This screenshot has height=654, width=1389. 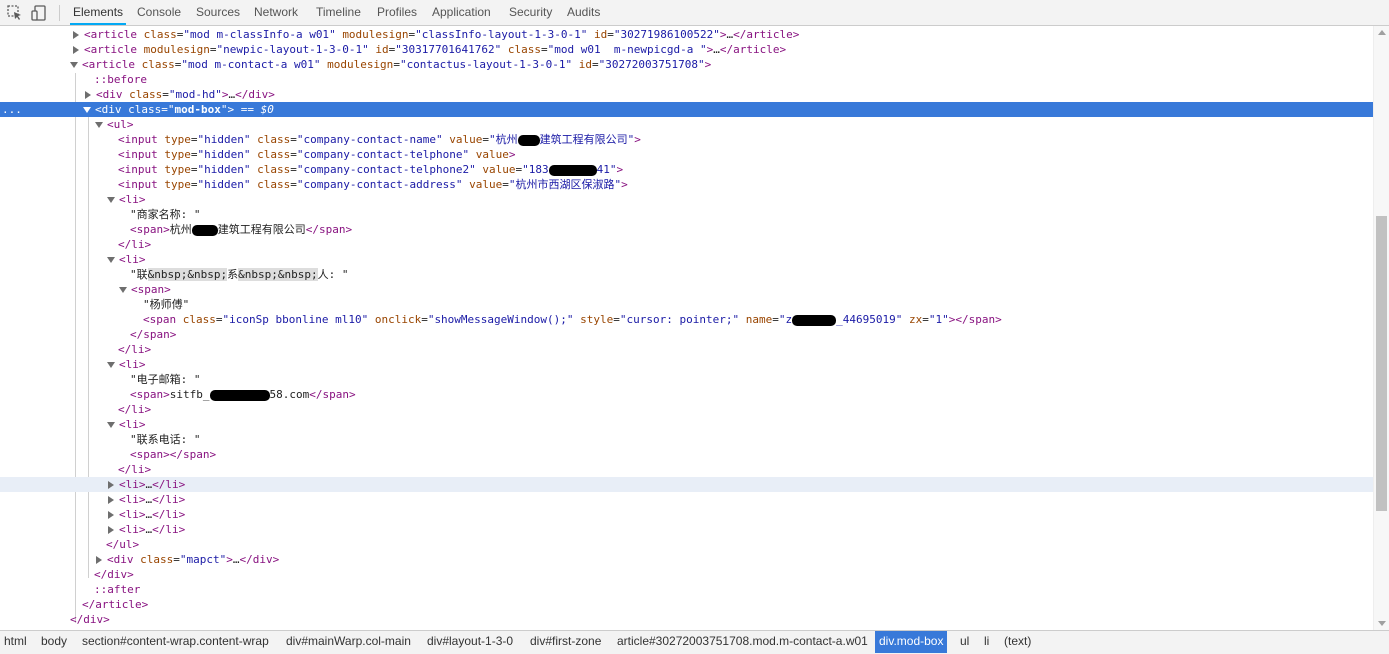 I want to click on tab-console: Console, so click(x=159, y=12).